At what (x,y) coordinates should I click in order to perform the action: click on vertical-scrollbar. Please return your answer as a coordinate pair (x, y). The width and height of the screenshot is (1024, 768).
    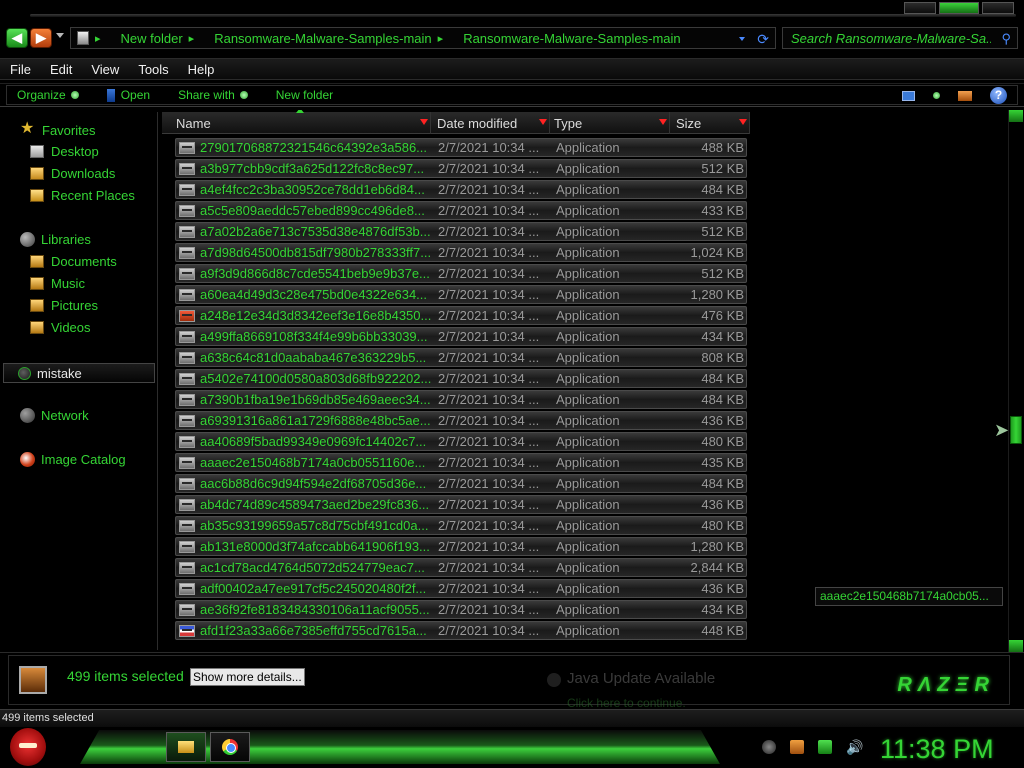
    Looking at the image, I should click on (1015, 381).